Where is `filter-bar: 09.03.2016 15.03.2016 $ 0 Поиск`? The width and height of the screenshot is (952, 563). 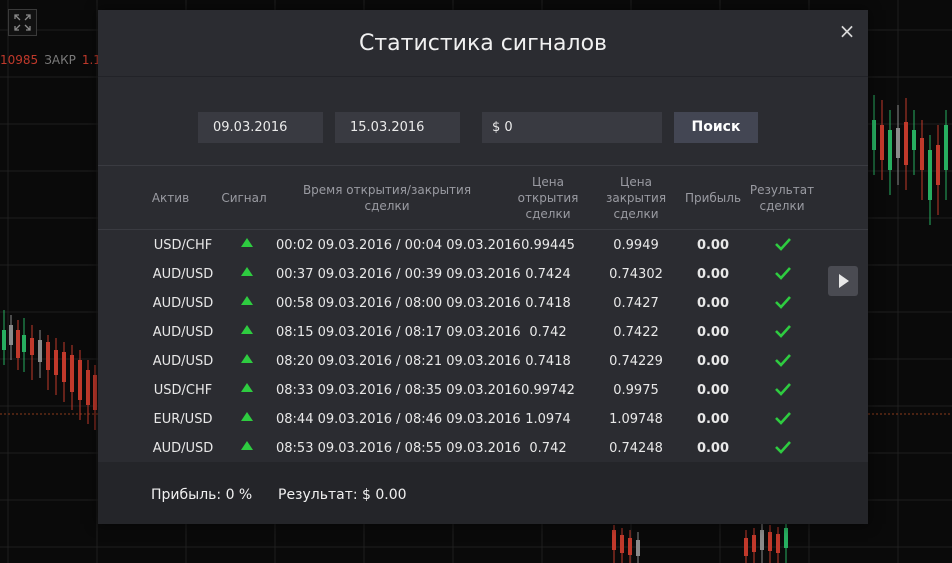 filter-bar: 09.03.2016 15.03.2016 $ 0 Поиск is located at coordinates (483, 121).